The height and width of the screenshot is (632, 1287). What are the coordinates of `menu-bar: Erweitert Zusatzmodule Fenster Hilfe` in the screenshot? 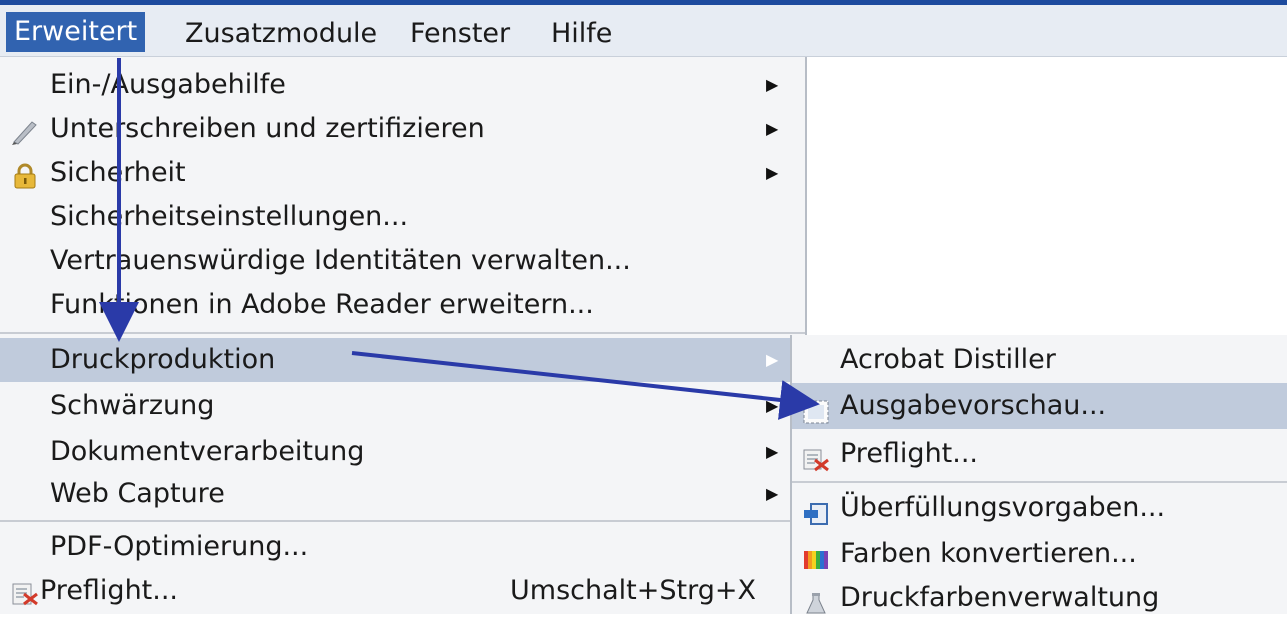 It's located at (643, 31).